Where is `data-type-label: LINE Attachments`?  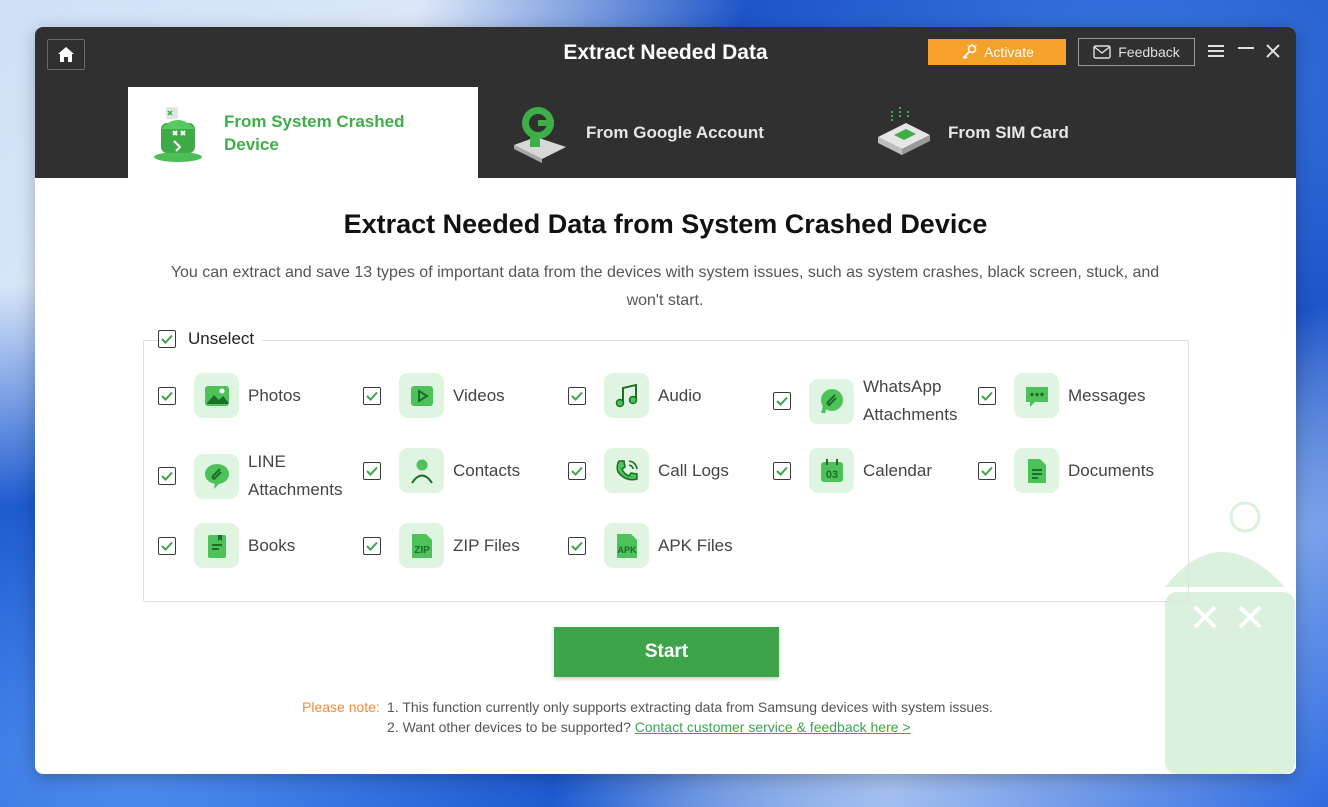 data-type-label: LINE Attachments is located at coordinates (295, 475).